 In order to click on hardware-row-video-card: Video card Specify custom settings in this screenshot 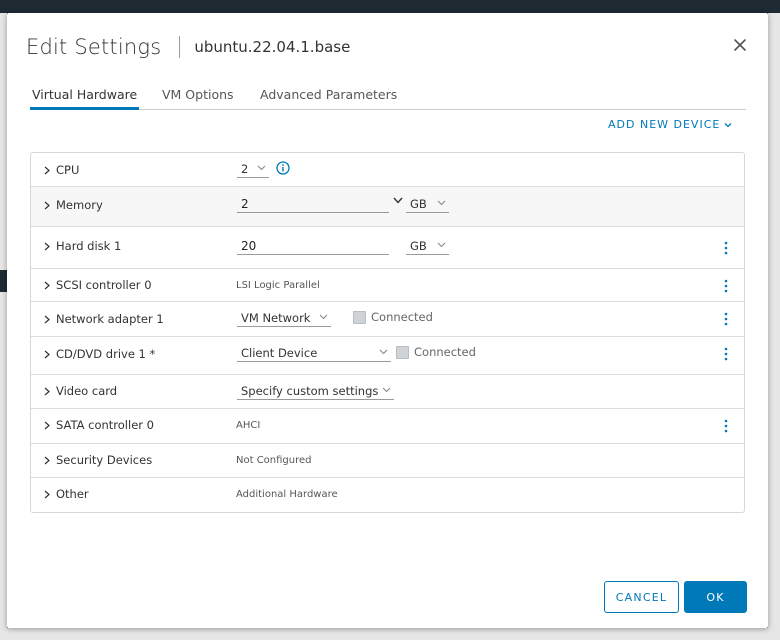, I will do `click(387, 392)`.